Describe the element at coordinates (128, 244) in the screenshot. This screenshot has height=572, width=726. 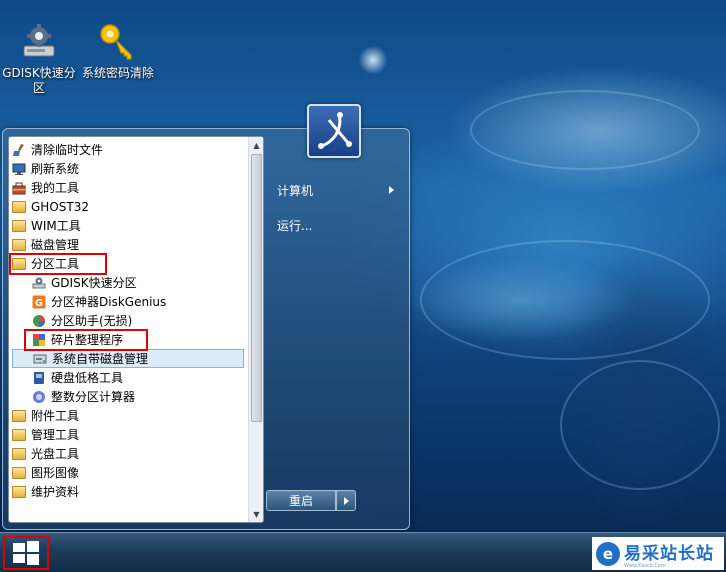
I see `program-item-disk-management-folder: 磁盘管理` at that location.